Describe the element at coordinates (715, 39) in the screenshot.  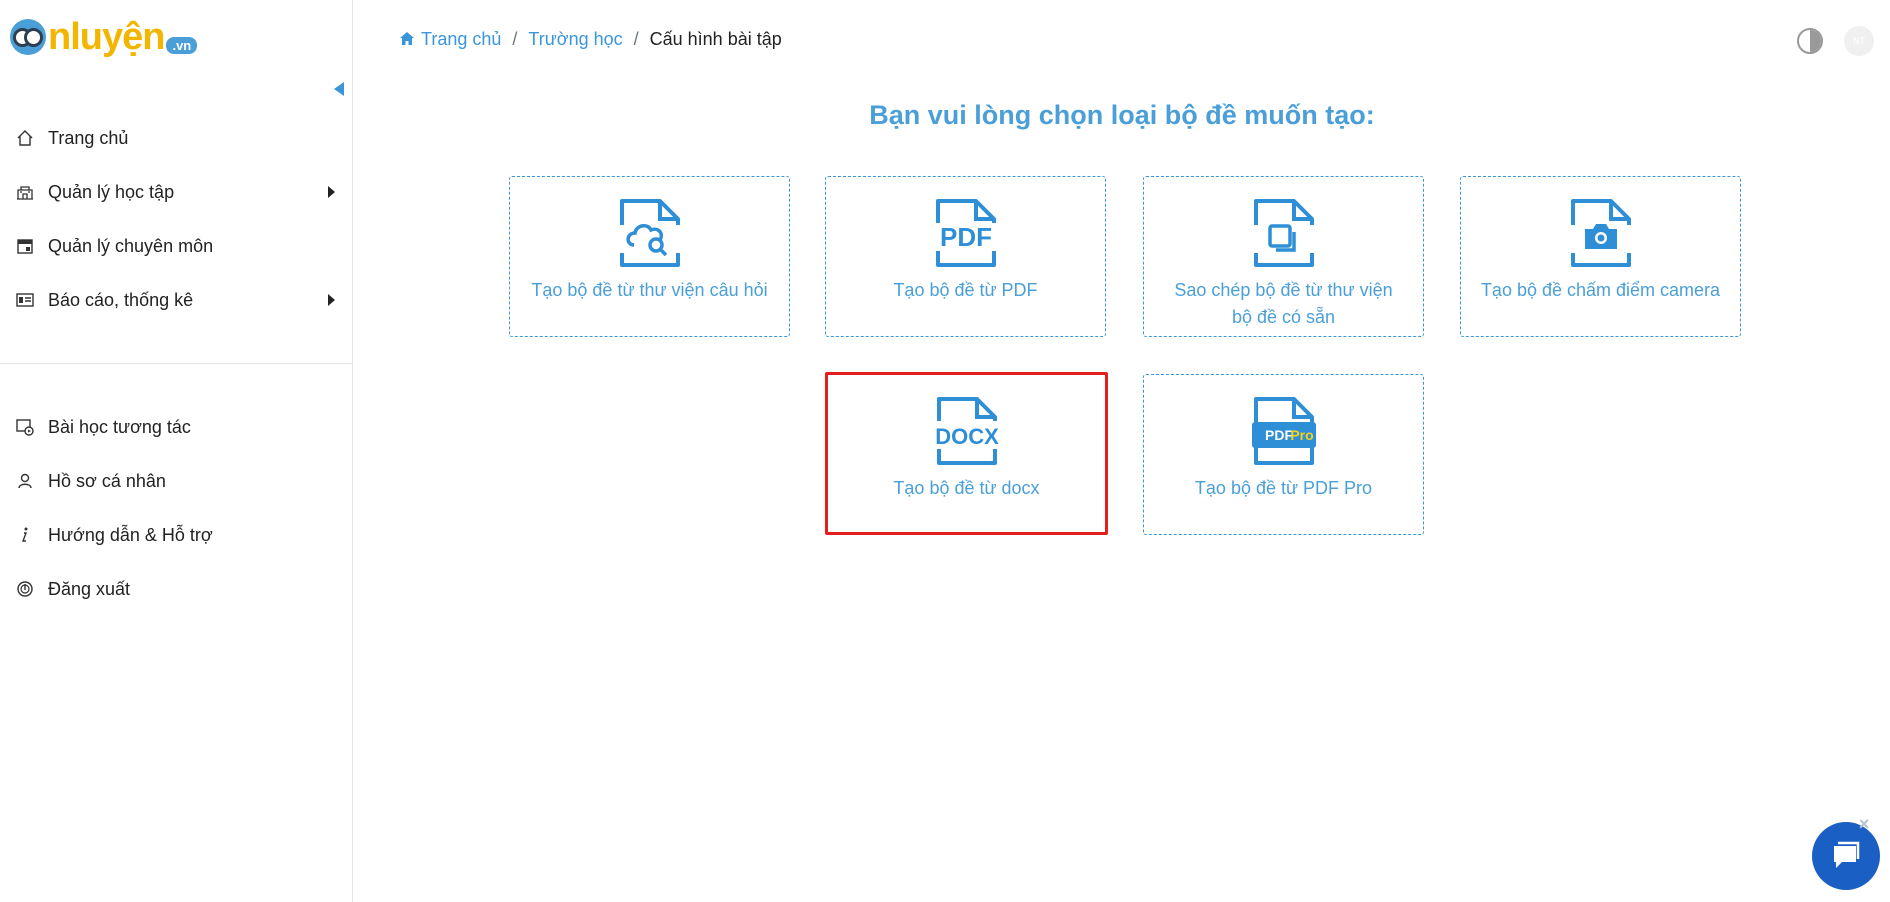
I see `breadcrumb-current: Cấu hình bài tập` at that location.